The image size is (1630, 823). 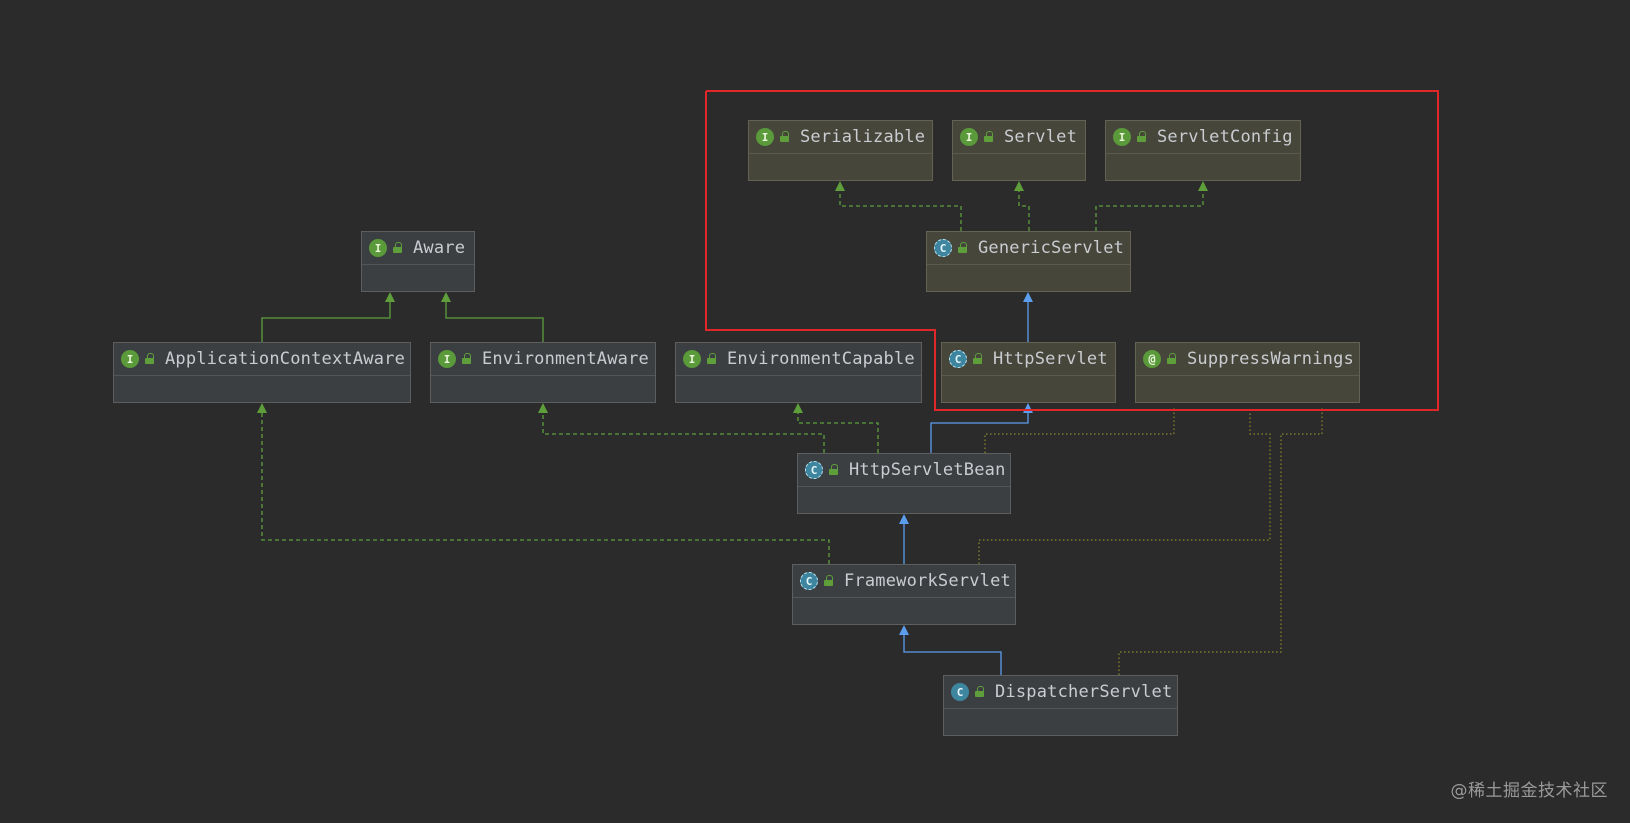 I want to click on node-header: C HttpServlet, so click(x=1028, y=359).